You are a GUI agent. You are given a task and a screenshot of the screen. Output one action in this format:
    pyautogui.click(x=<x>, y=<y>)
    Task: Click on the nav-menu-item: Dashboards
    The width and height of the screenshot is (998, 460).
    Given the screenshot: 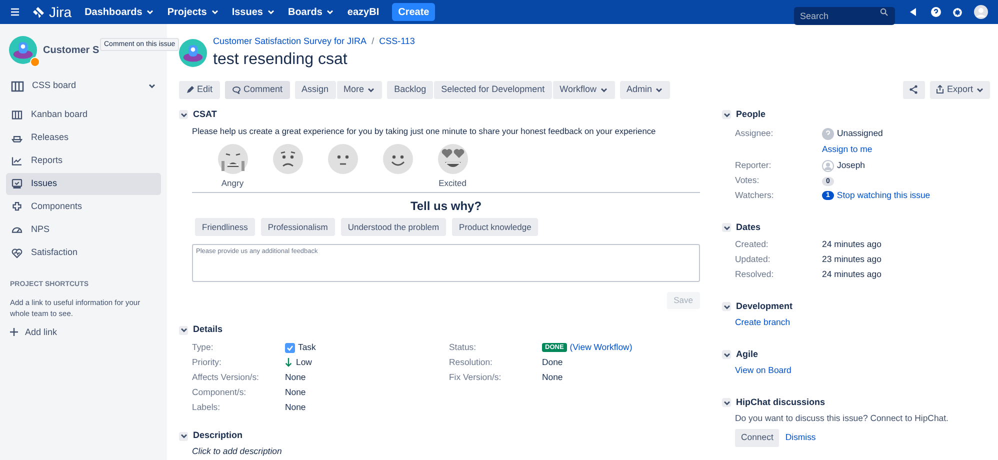 What is the action you would take?
    pyautogui.click(x=119, y=12)
    